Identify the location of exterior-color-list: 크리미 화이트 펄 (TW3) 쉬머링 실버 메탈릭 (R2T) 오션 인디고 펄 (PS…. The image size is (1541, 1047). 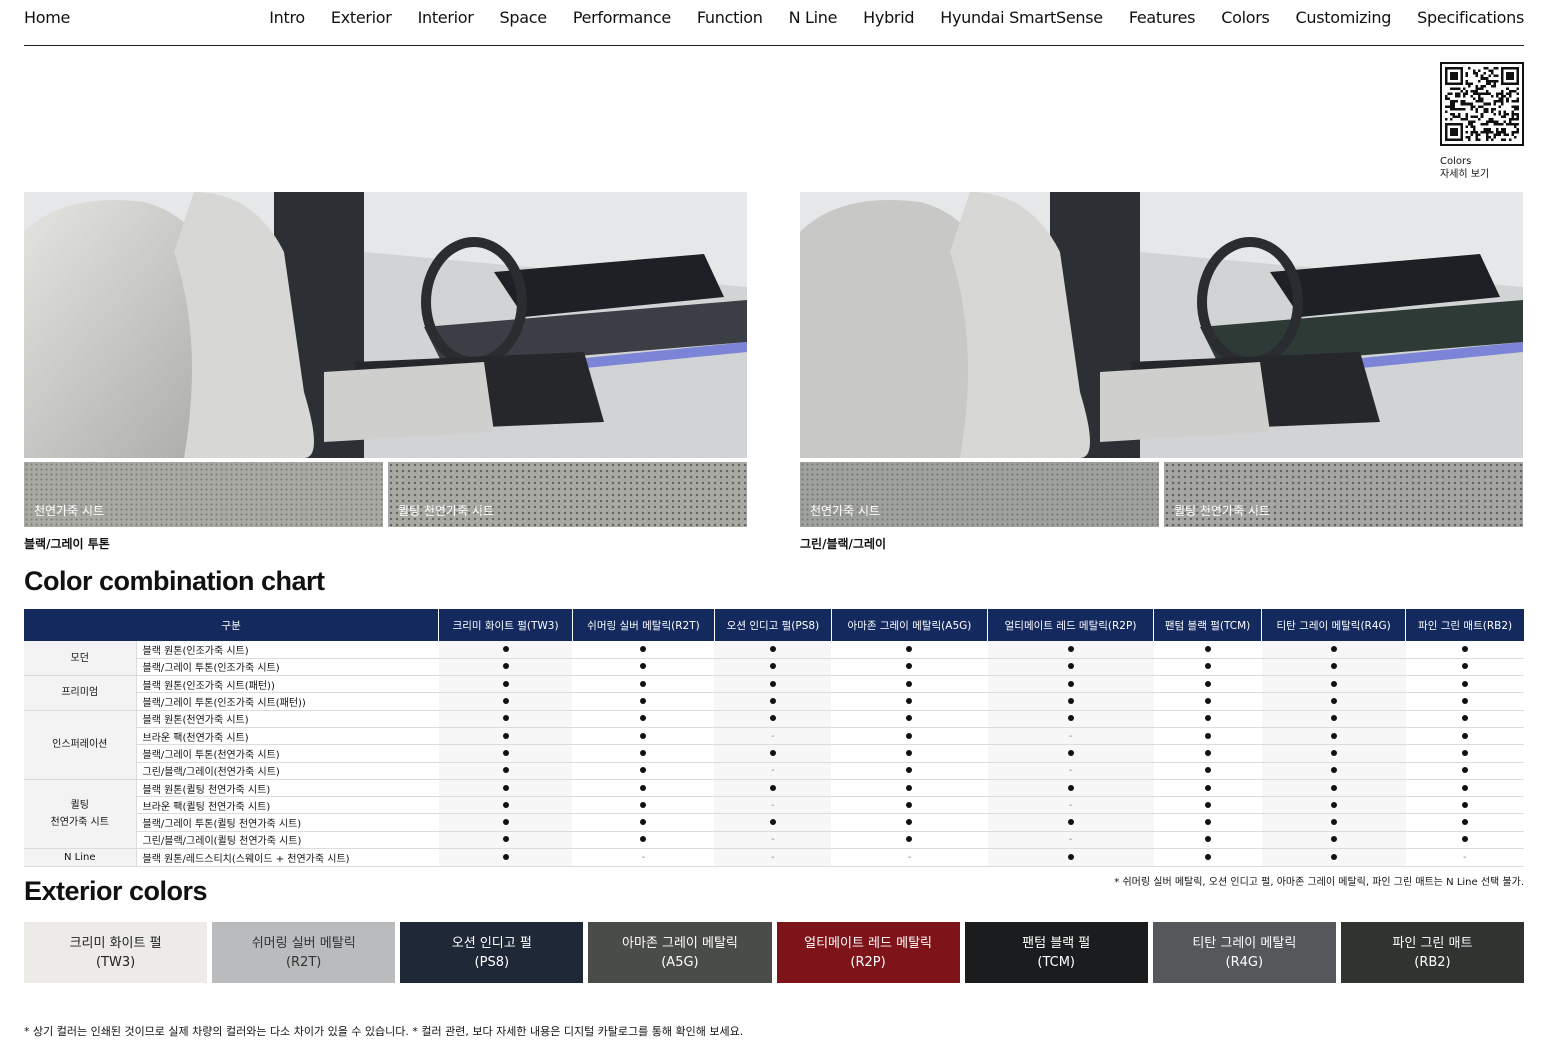
(774, 952).